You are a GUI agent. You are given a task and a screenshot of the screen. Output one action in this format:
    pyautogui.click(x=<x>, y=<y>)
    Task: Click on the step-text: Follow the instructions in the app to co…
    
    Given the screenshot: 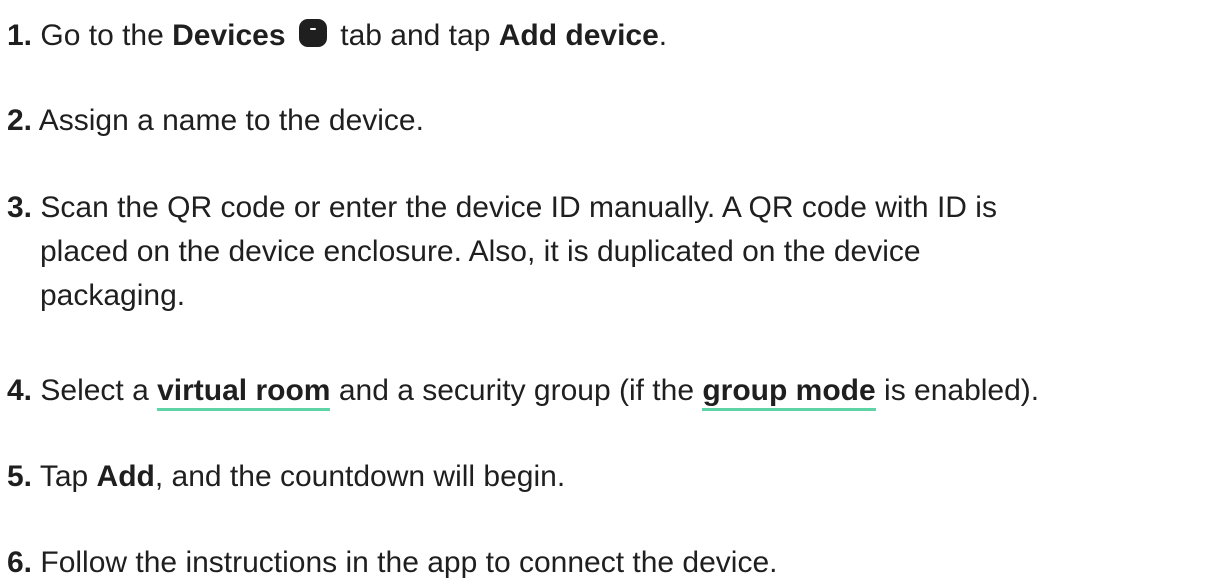 What is the action you would take?
    pyautogui.click(x=409, y=562)
    